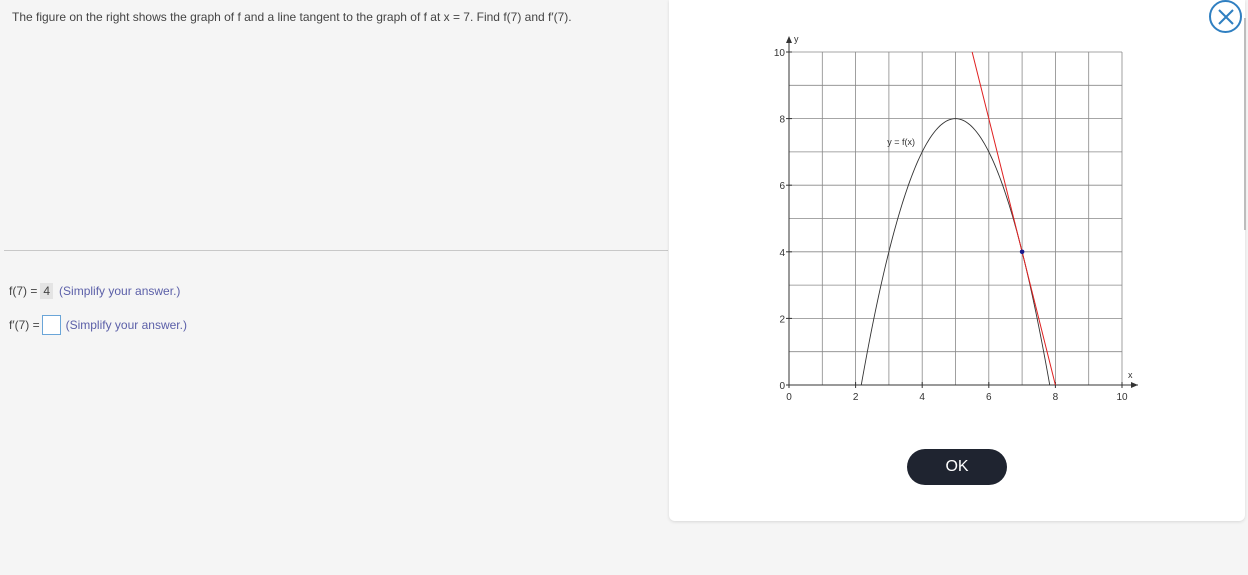 The image size is (1248, 575). I want to click on close-button, so click(1225, 16).